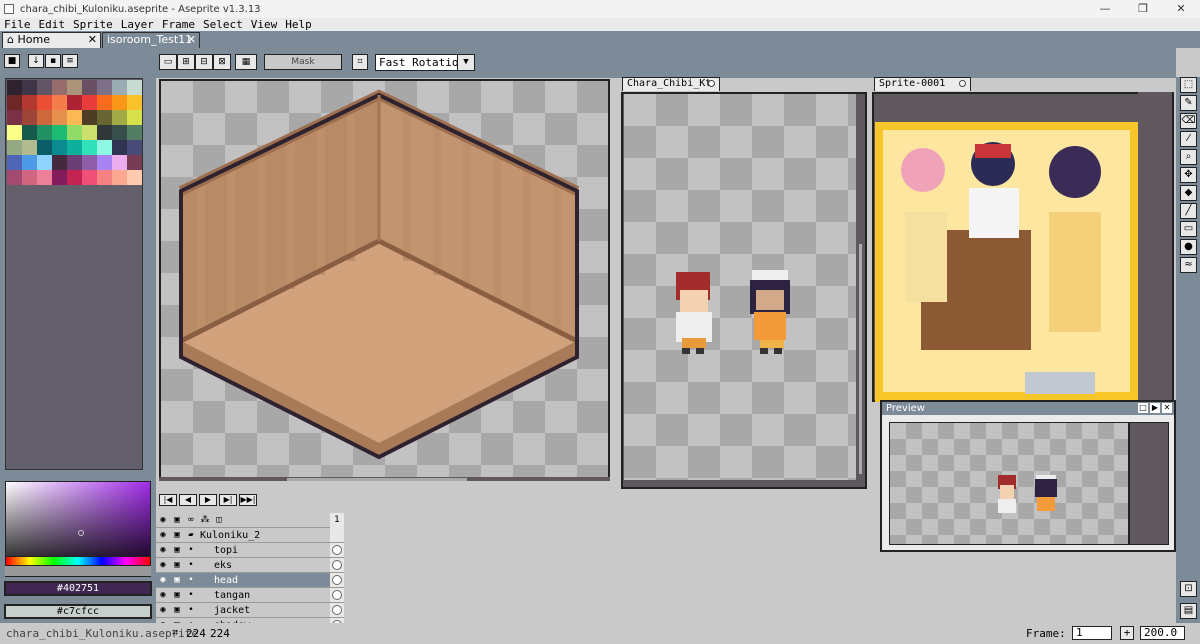 The height and width of the screenshot is (644, 1200). I want to click on pencil-icon: ✎, so click(1188, 103).